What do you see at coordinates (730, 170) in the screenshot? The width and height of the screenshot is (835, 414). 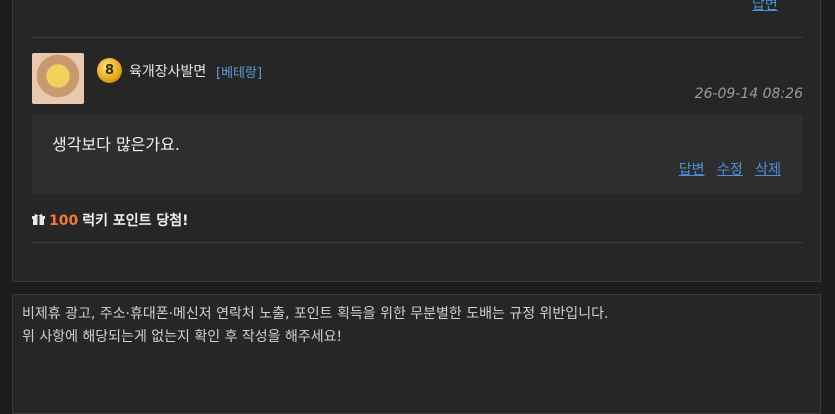 I see `edit-link: 수정` at bounding box center [730, 170].